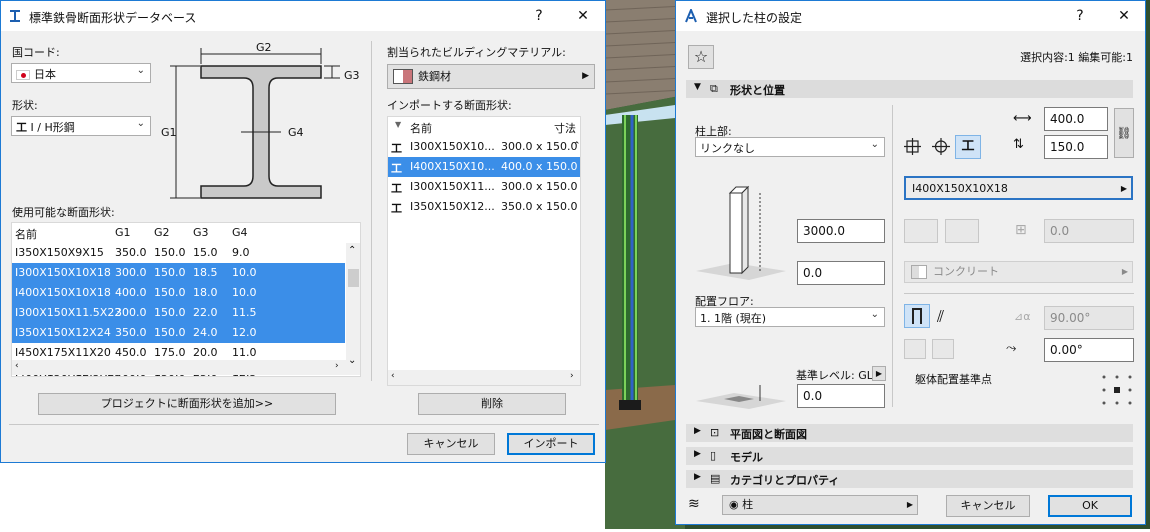 The width and height of the screenshot is (1150, 532). I want to click on bottom-offset-input: 0.0, so click(841, 273).